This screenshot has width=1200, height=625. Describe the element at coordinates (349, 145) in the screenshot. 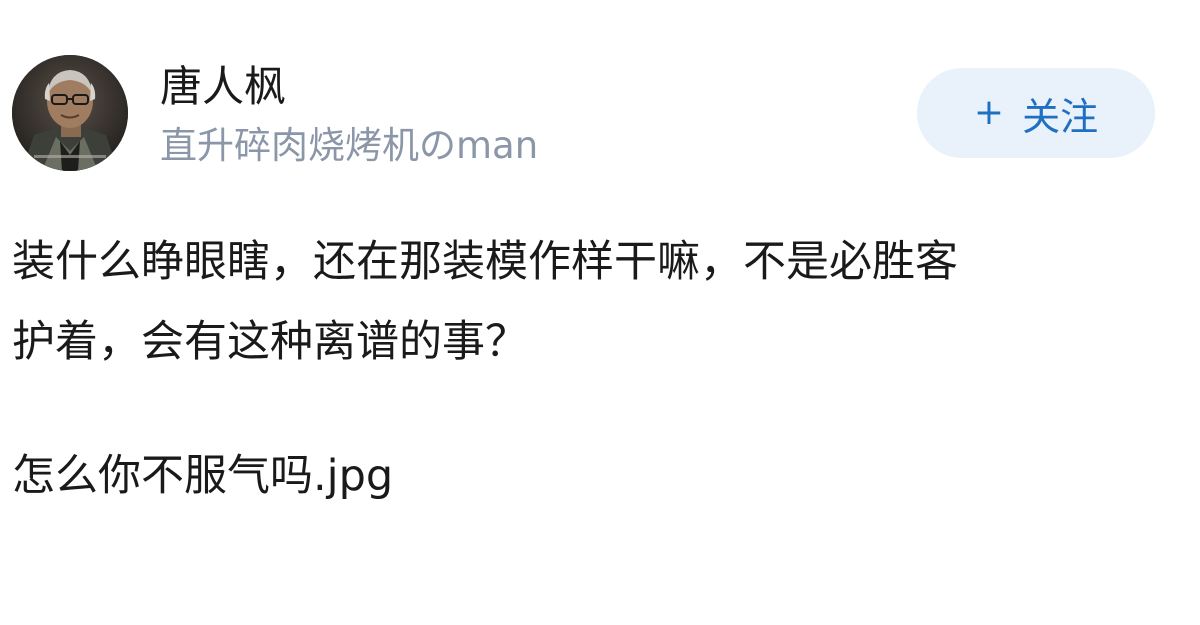

I see `user-tagline: 直升碎肉烧烤机のman` at that location.